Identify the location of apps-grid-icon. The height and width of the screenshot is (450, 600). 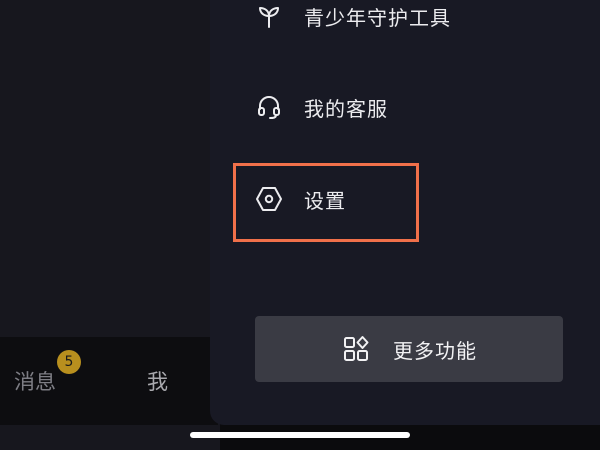
(356, 349).